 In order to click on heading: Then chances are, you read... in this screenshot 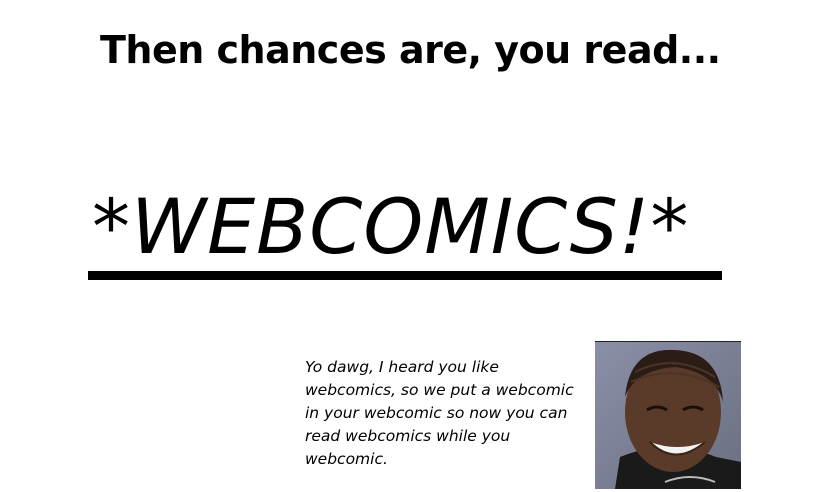, I will do `click(410, 50)`.